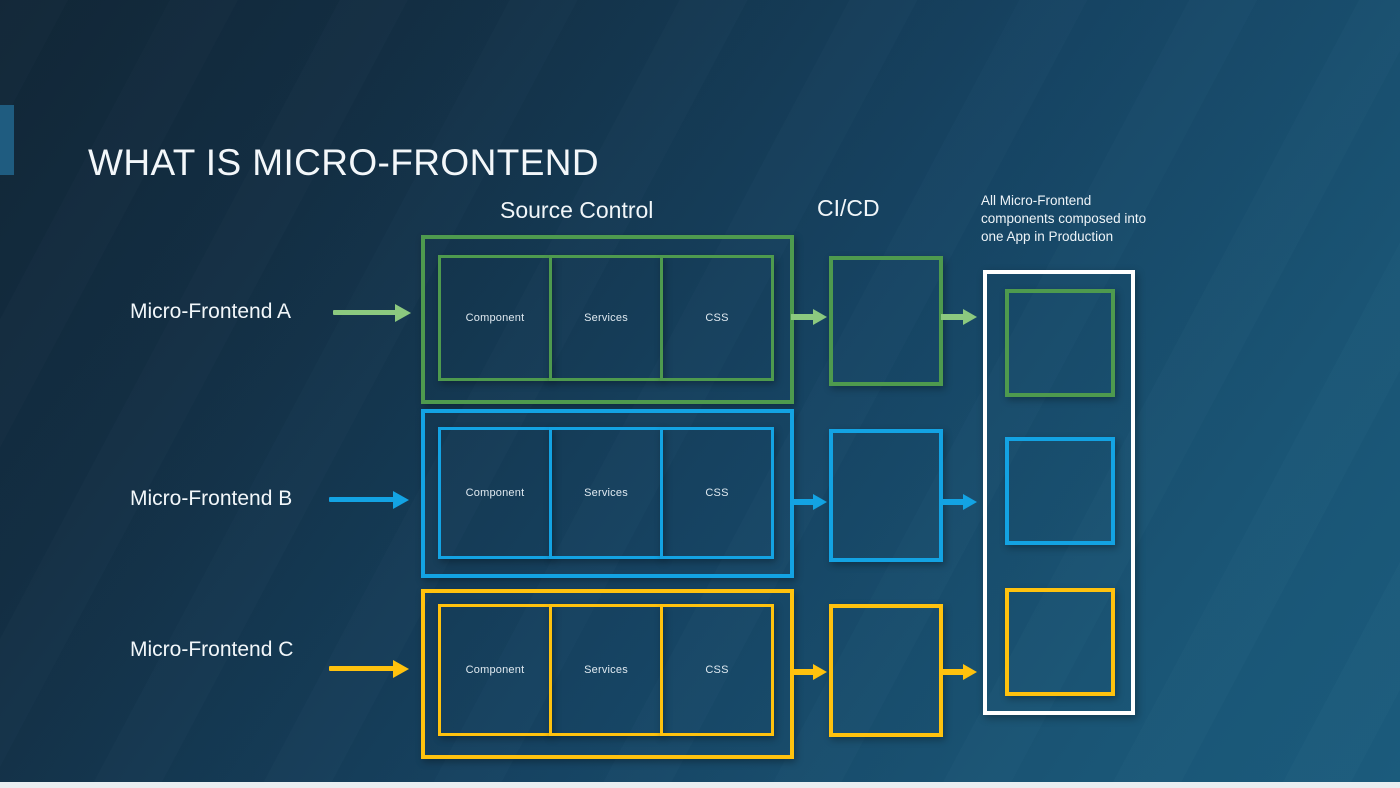 The image size is (1400, 788). What do you see at coordinates (1064, 218) in the screenshot?
I see `production-note-line-2: components composed into` at bounding box center [1064, 218].